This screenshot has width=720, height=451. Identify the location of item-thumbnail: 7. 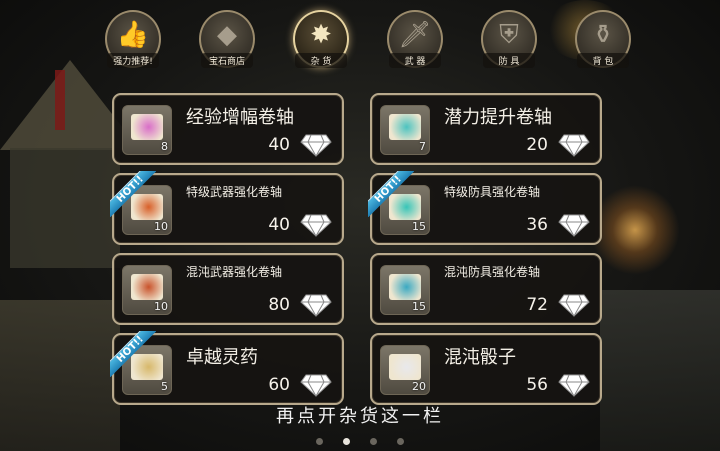
(405, 130).